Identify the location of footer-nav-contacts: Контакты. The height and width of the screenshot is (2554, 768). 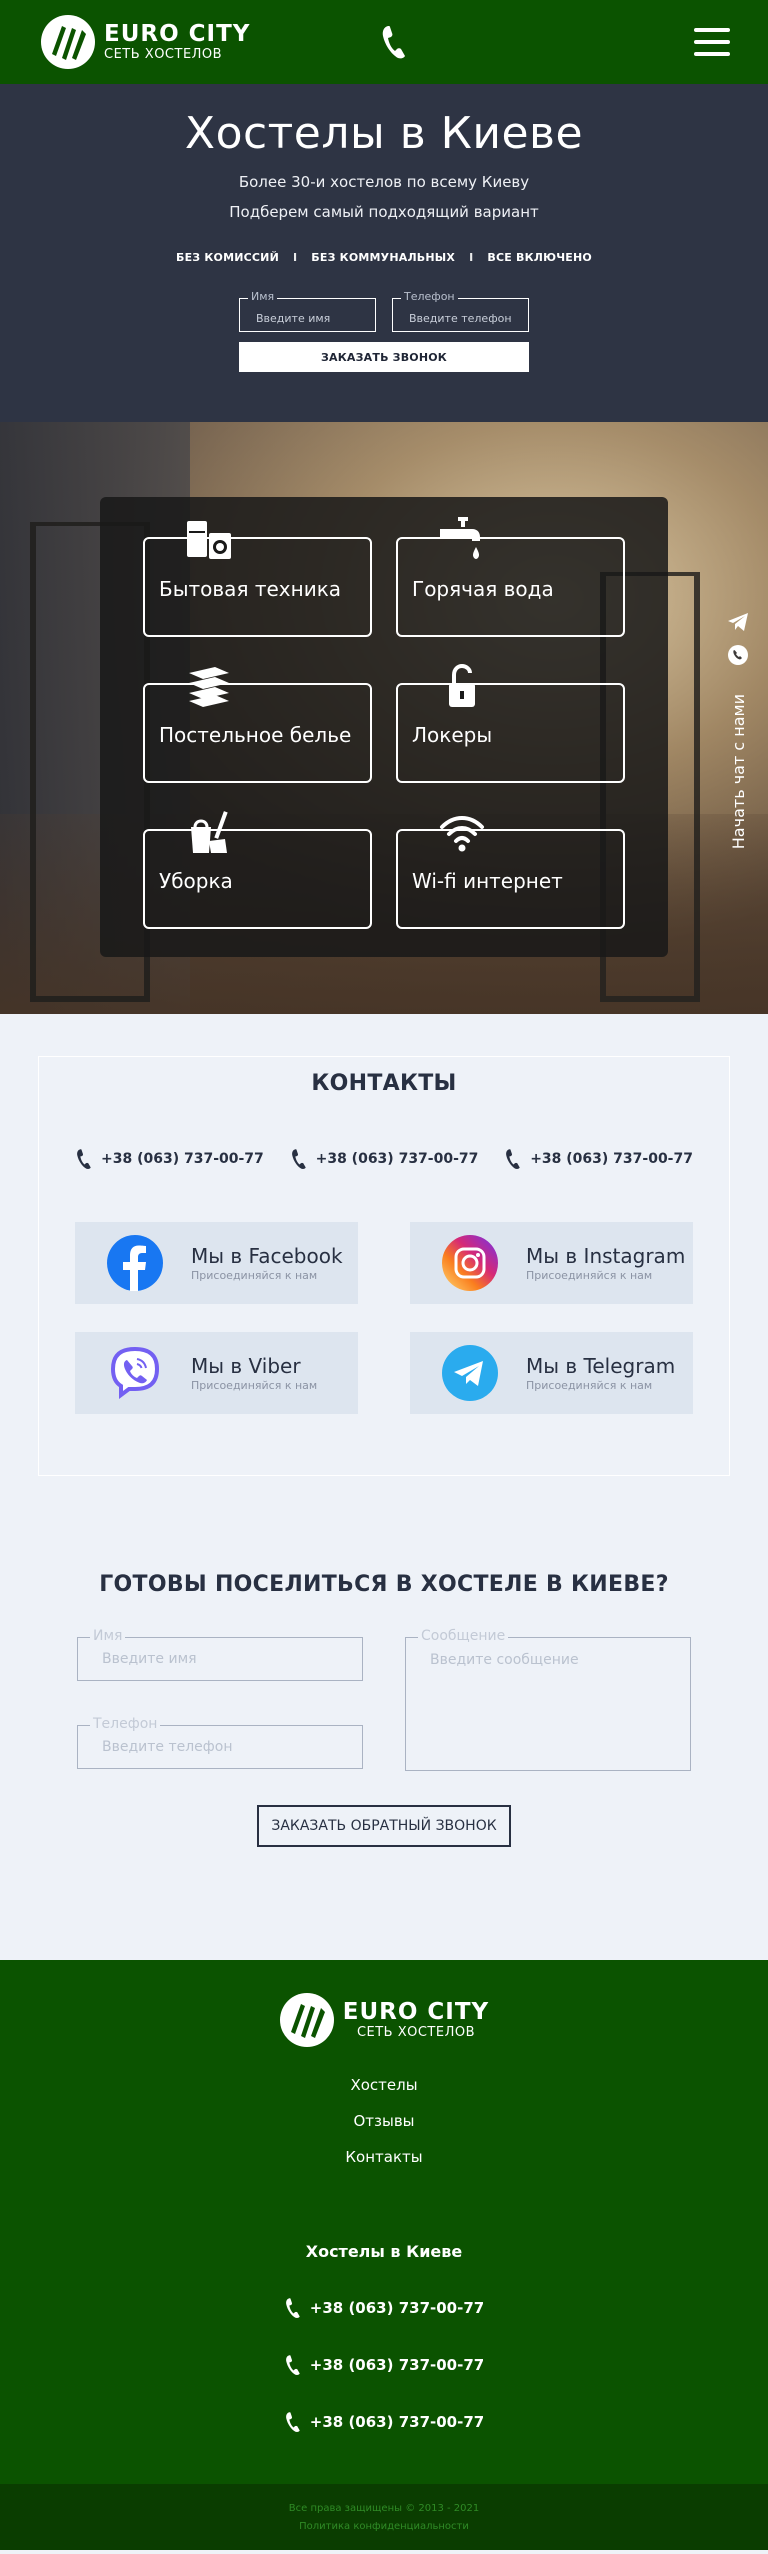
(384, 2157).